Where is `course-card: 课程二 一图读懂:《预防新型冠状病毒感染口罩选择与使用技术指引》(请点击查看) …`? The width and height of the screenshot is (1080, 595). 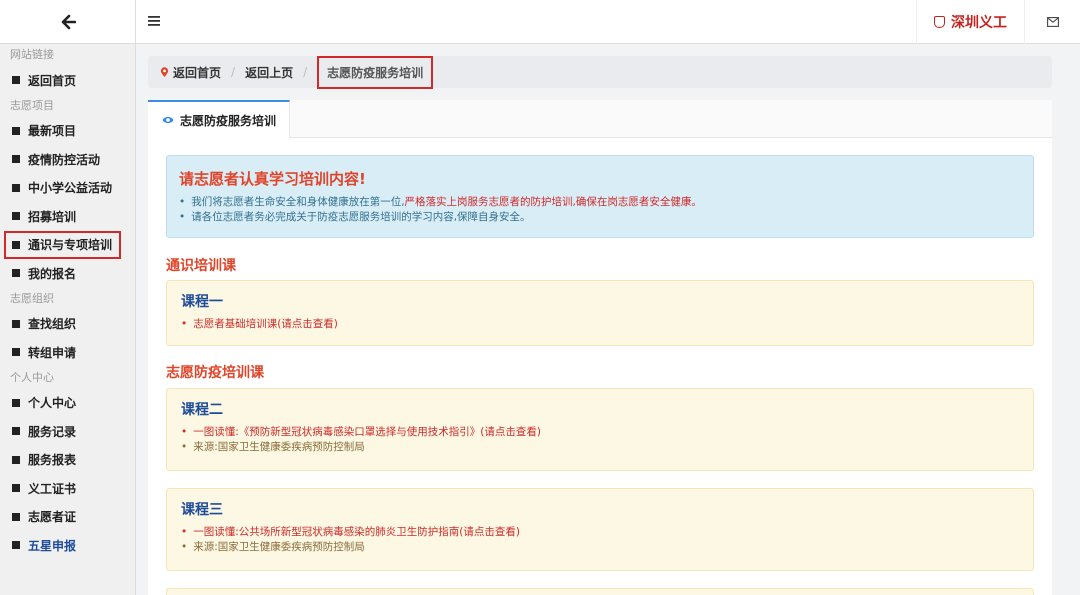 course-card: 课程二 一图读懂:《预防新型冠状病毒感染口罩选择与使用技术指引》(请点击查看) … is located at coordinates (600, 429).